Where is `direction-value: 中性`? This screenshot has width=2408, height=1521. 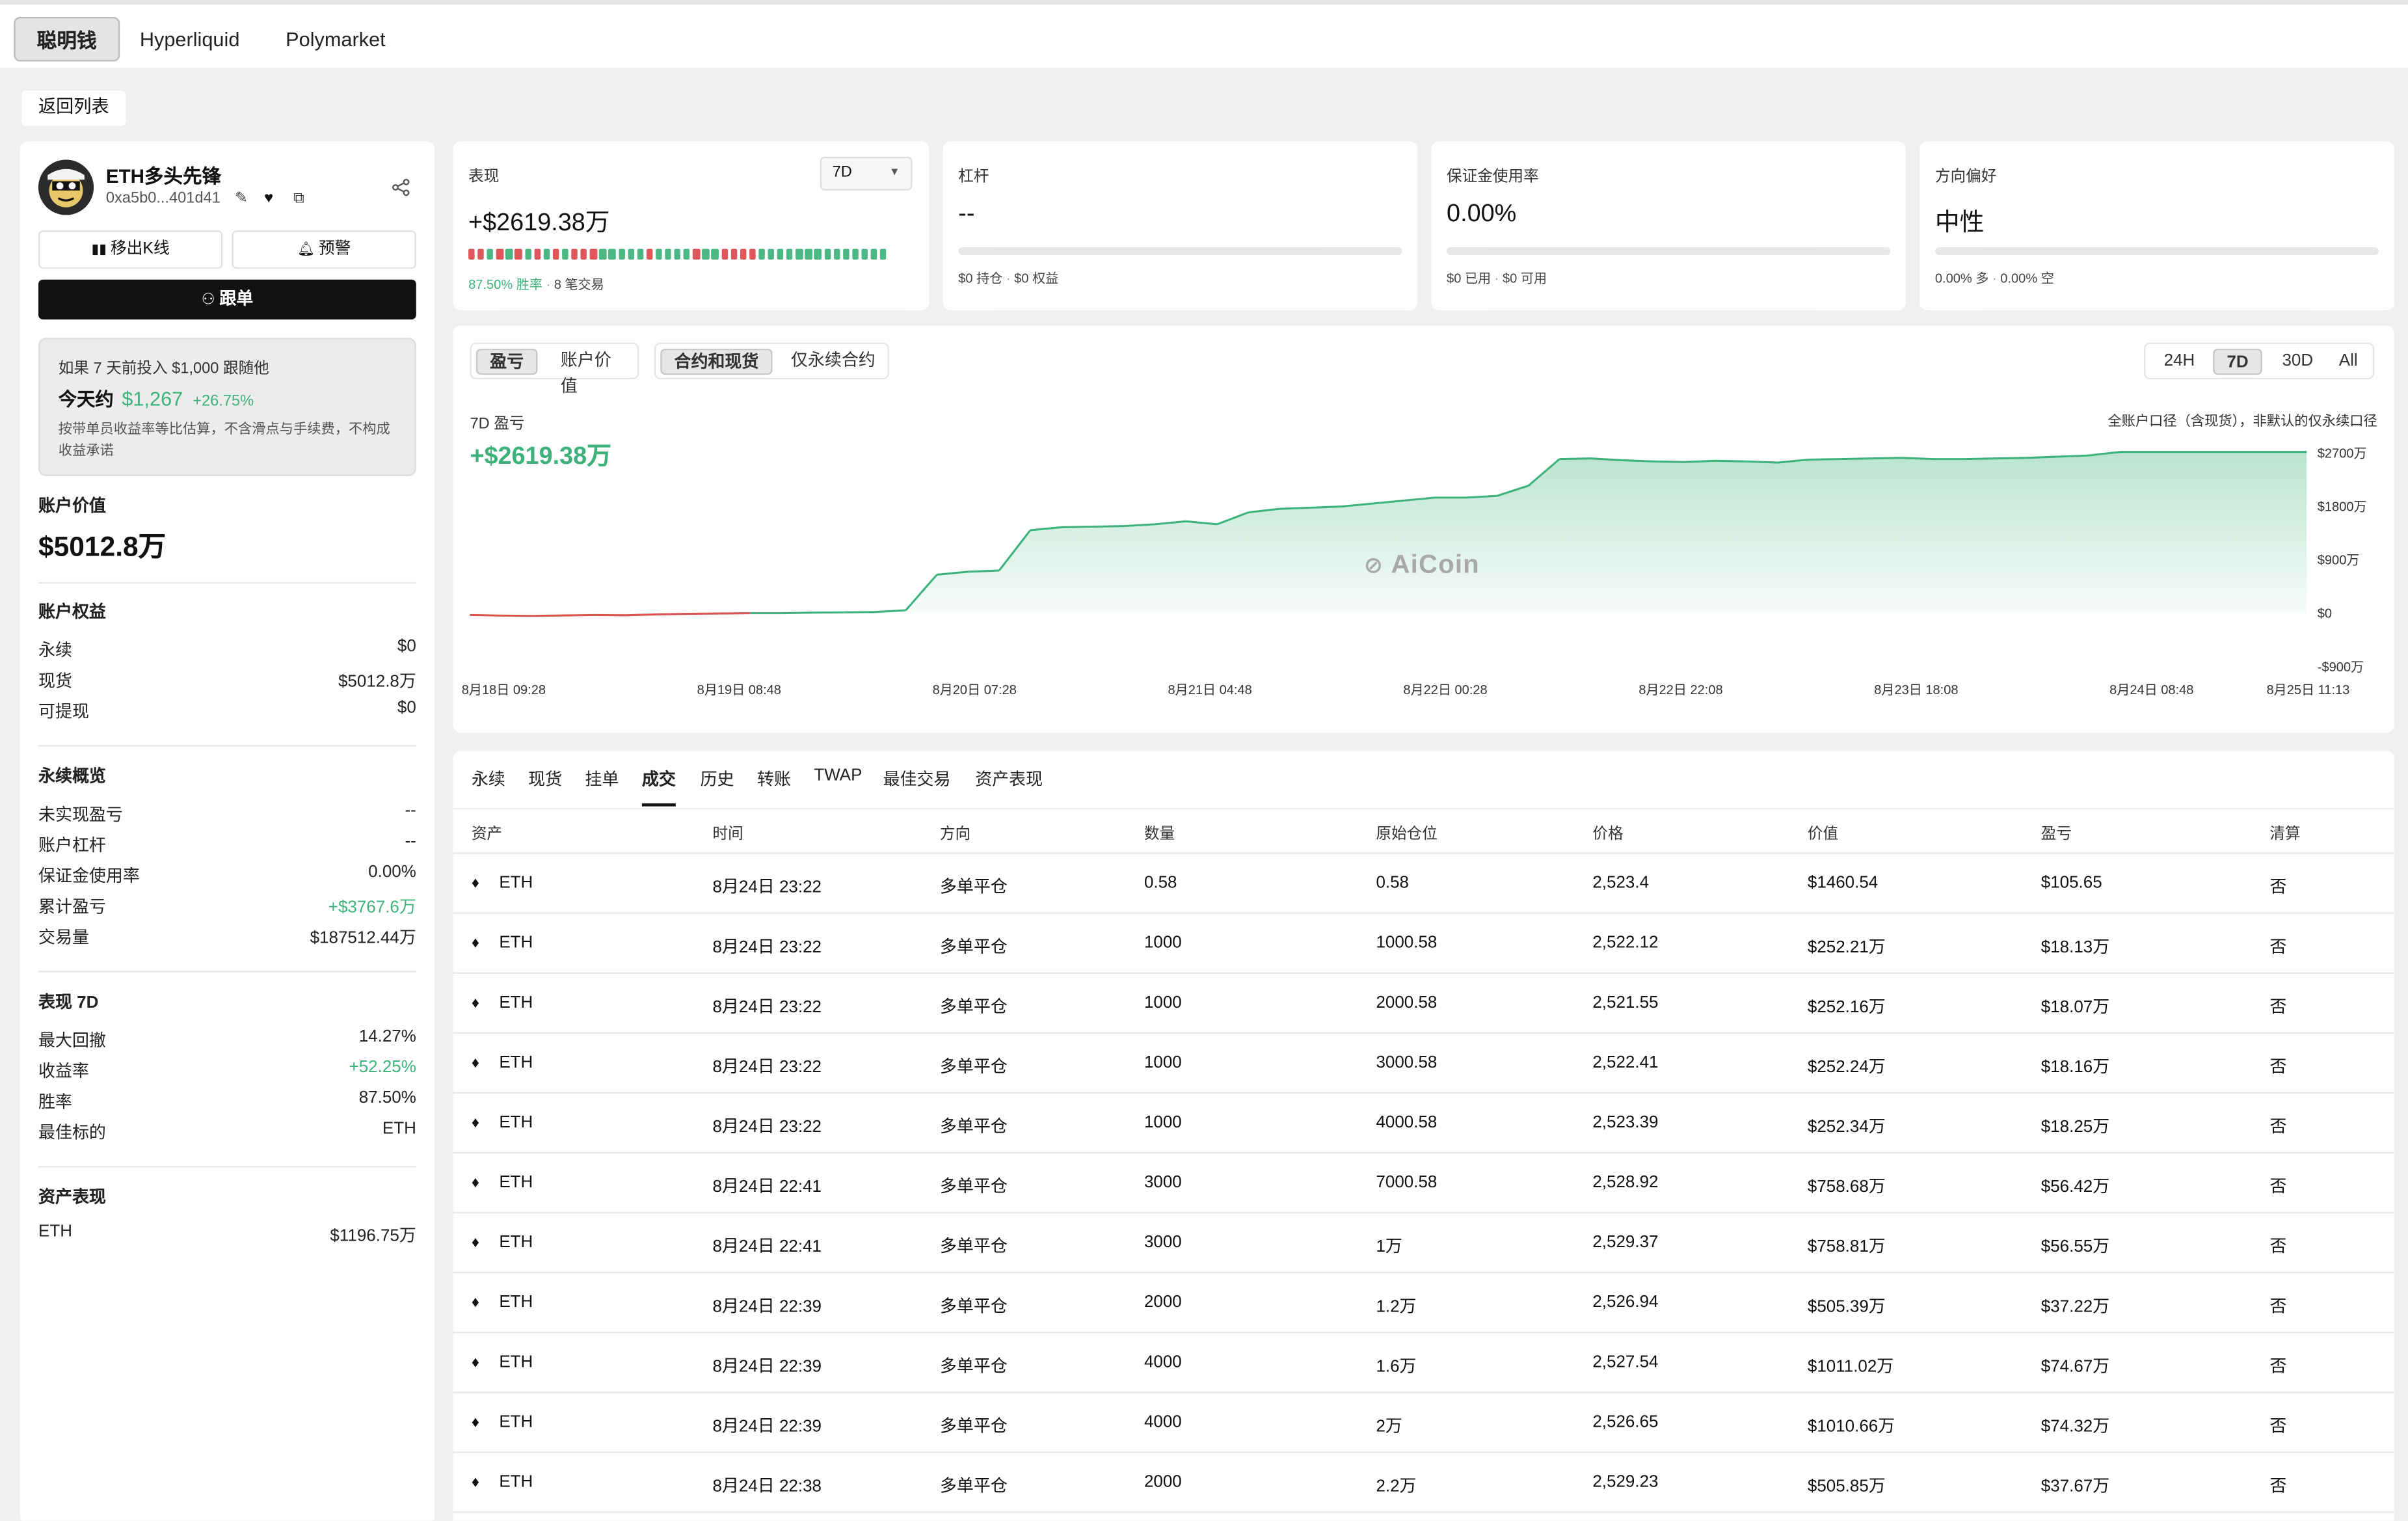
direction-value: 中性 is located at coordinates (1959, 224).